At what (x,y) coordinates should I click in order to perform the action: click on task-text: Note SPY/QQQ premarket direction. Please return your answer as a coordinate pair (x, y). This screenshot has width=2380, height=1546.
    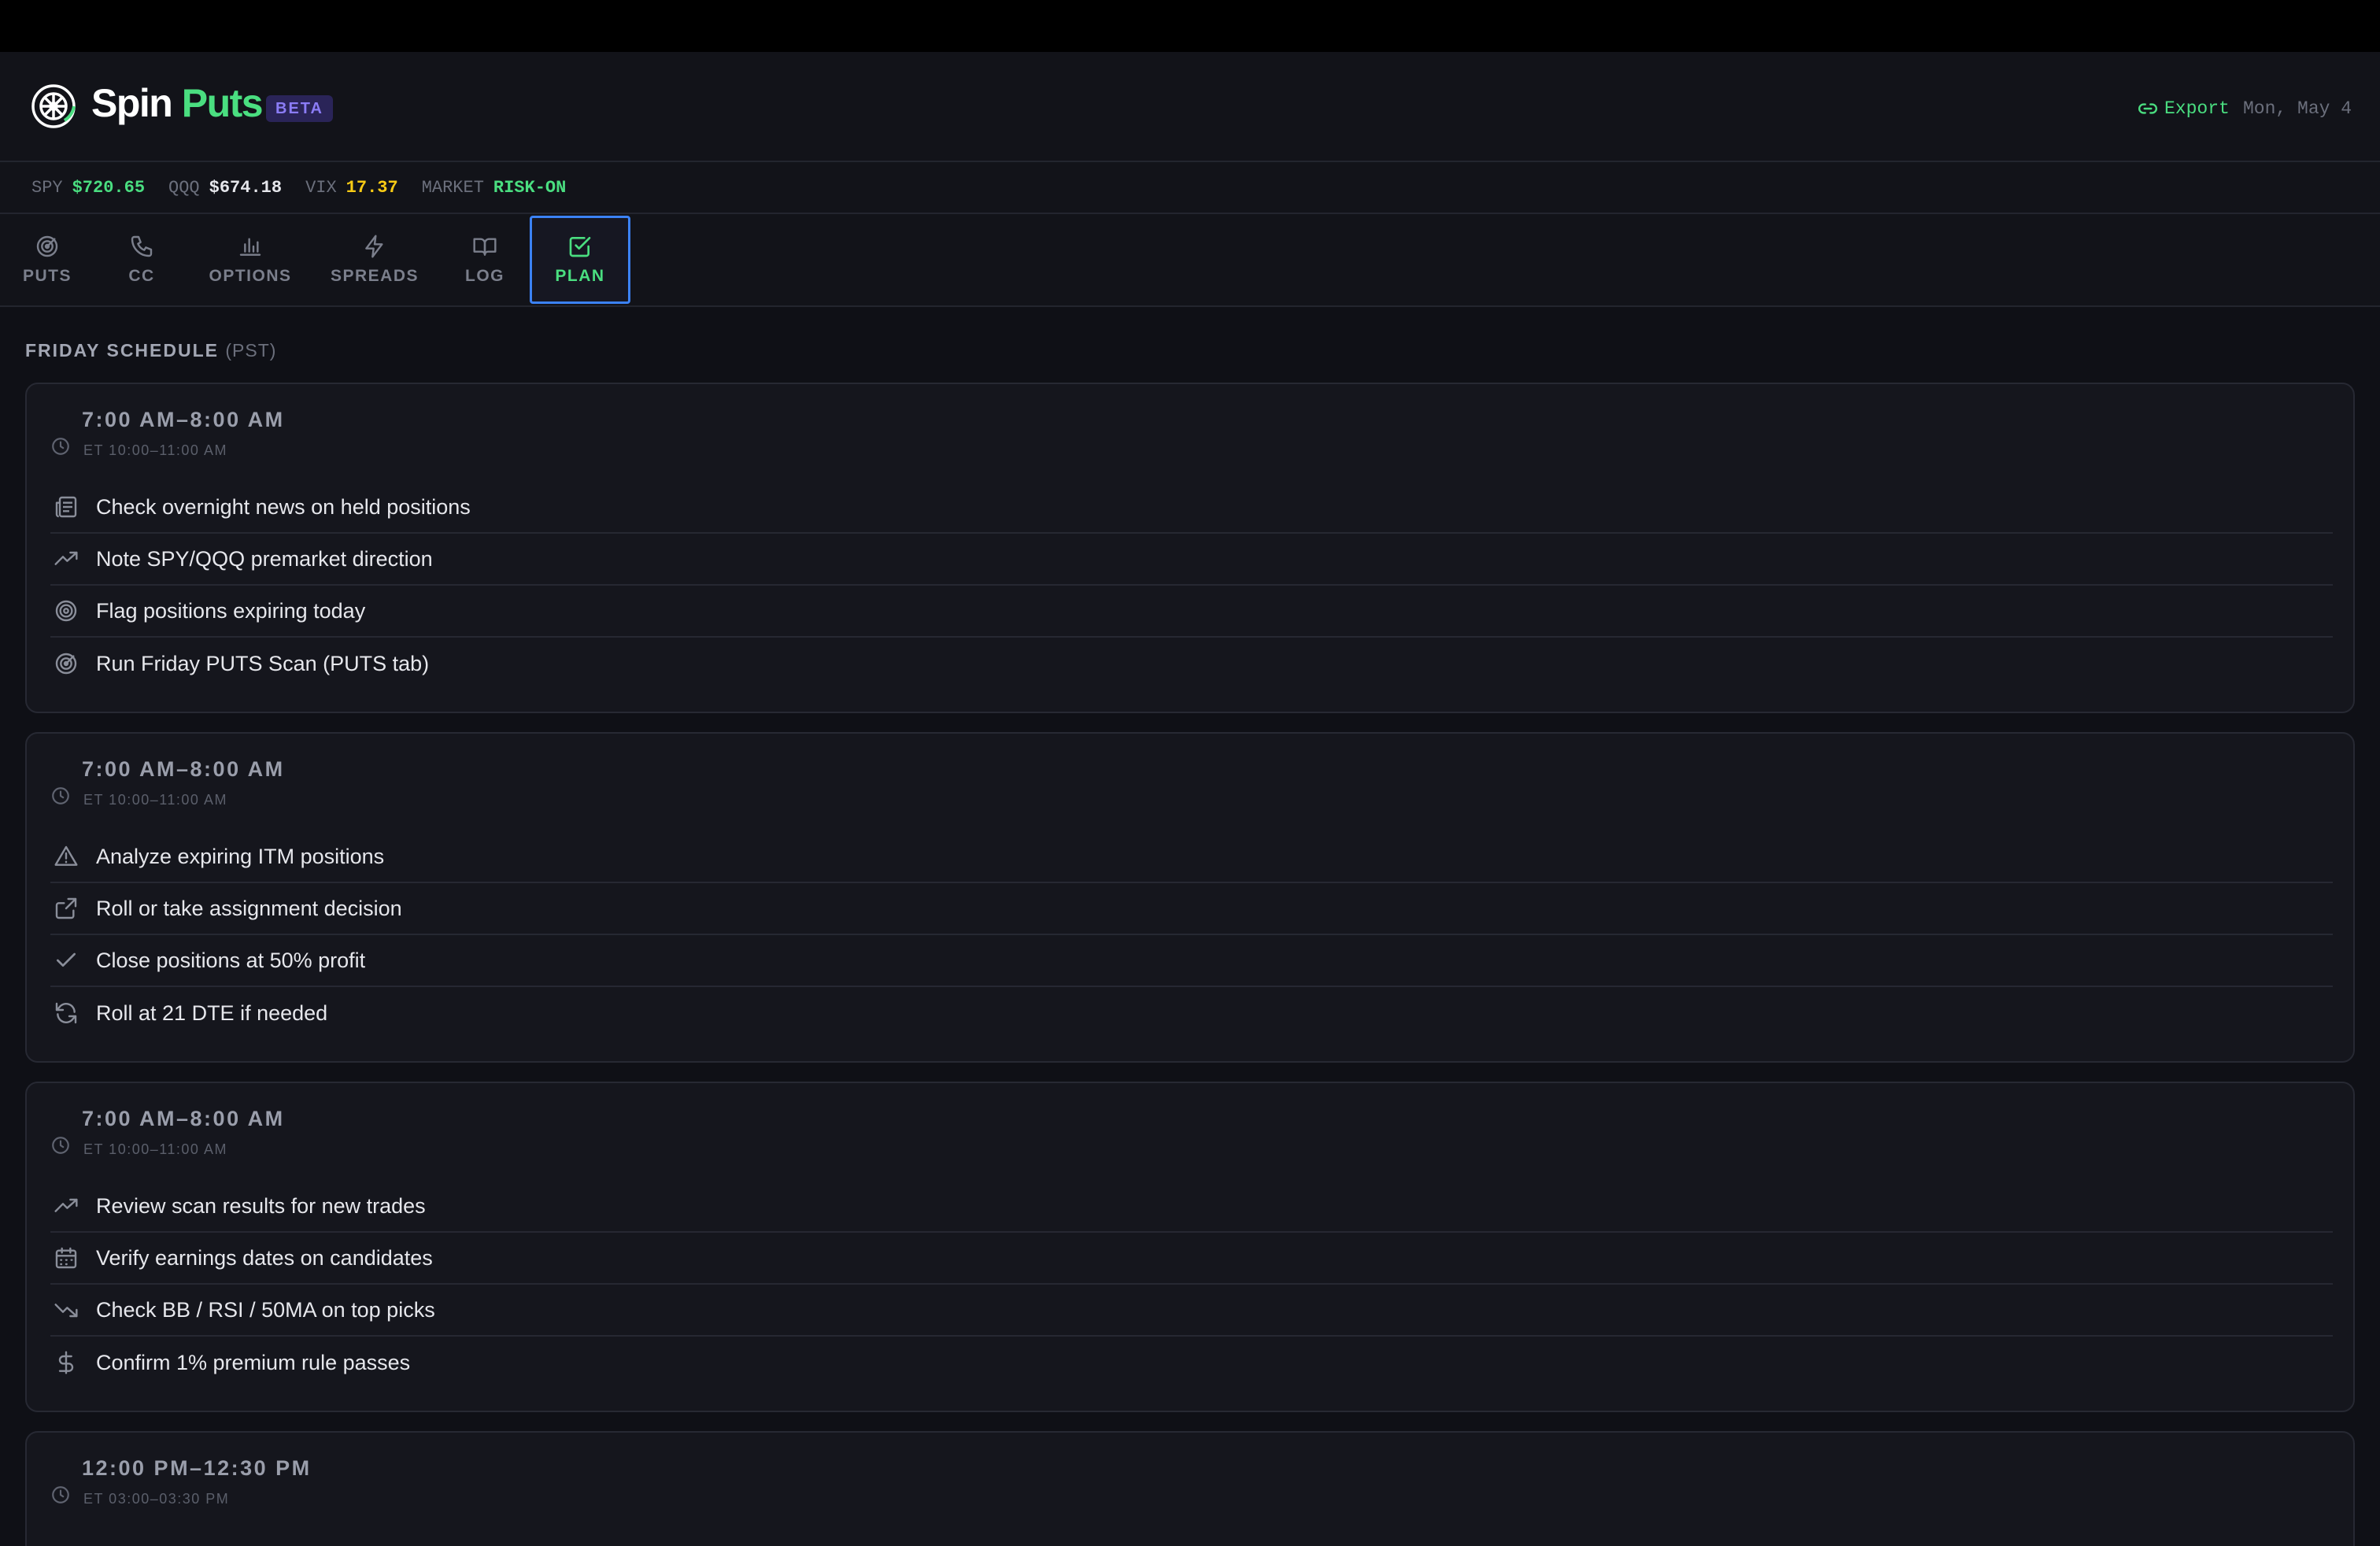
    Looking at the image, I should click on (264, 558).